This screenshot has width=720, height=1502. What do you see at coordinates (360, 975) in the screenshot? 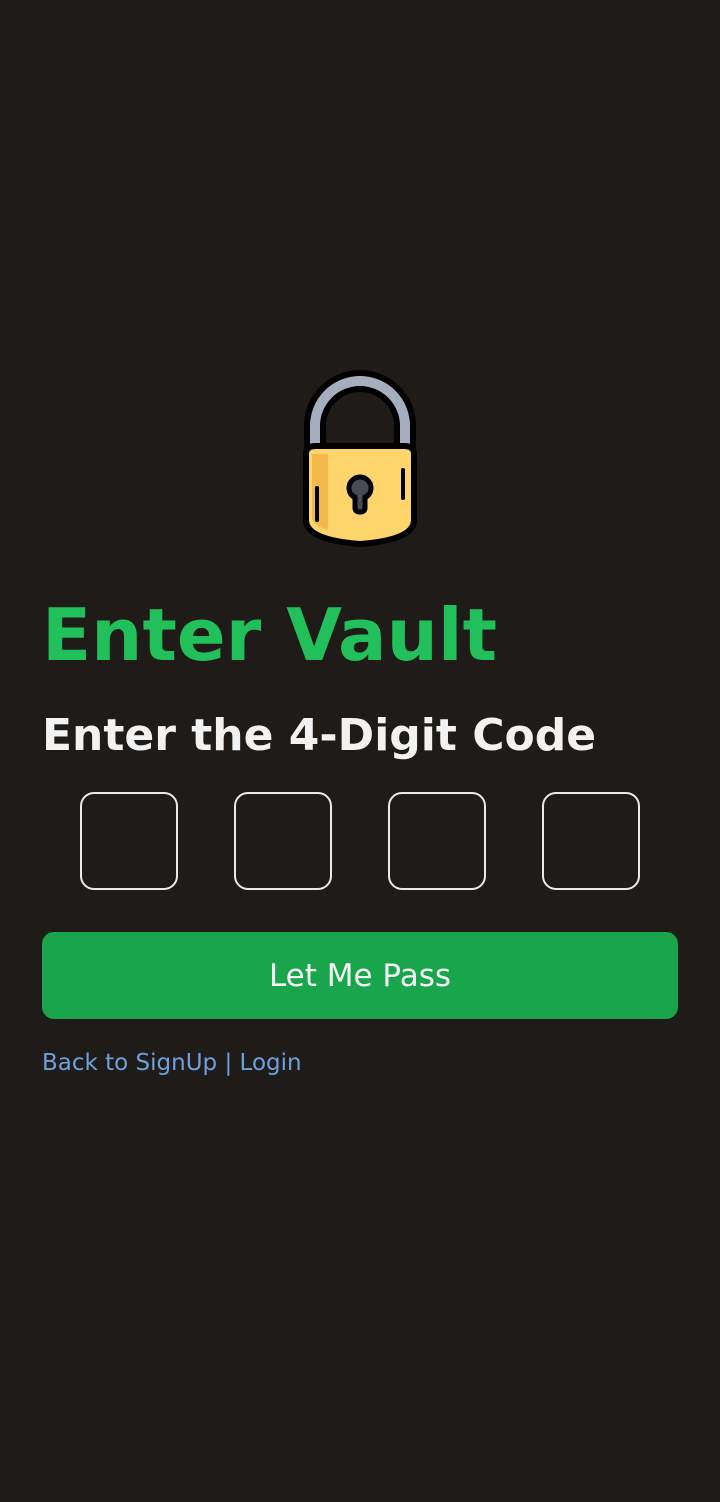
I see `let-me-pass-button: Let Me Pass` at bounding box center [360, 975].